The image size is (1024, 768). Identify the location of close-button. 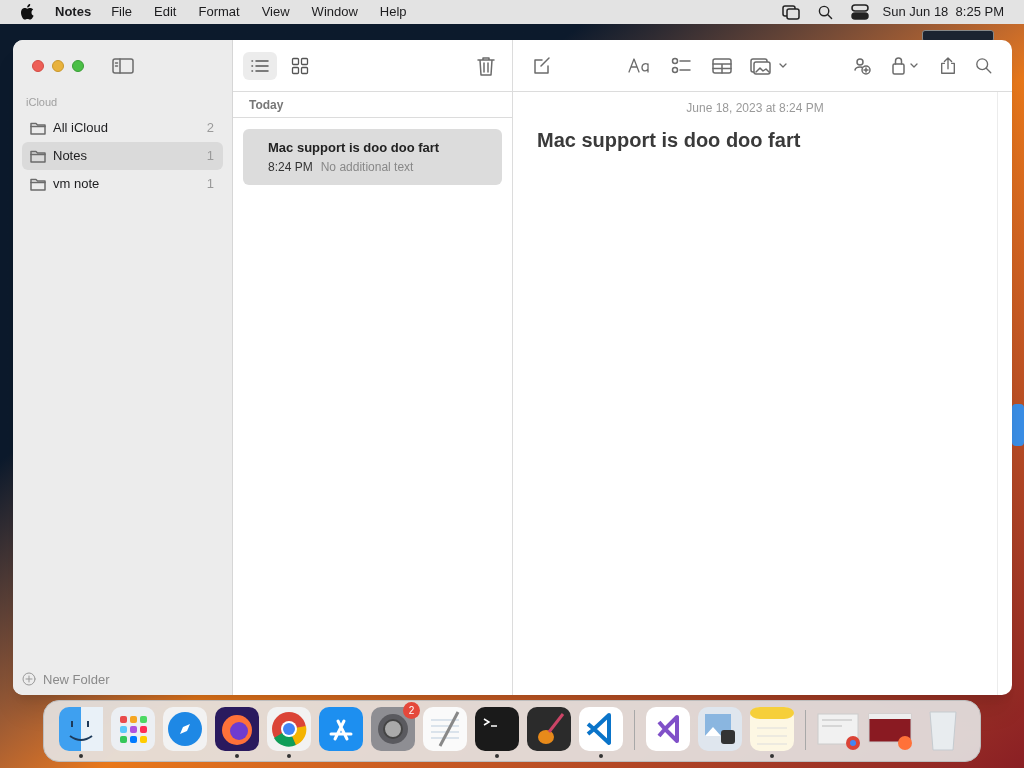
(38, 66).